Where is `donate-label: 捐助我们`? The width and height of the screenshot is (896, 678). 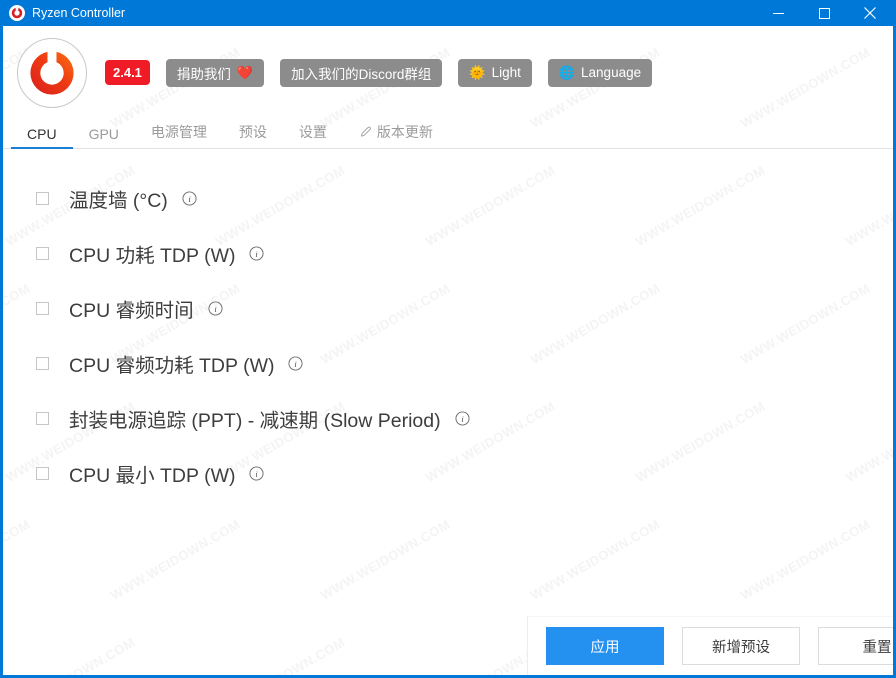
donate-label: 捐助我们 is located at coordinates (203, 74).